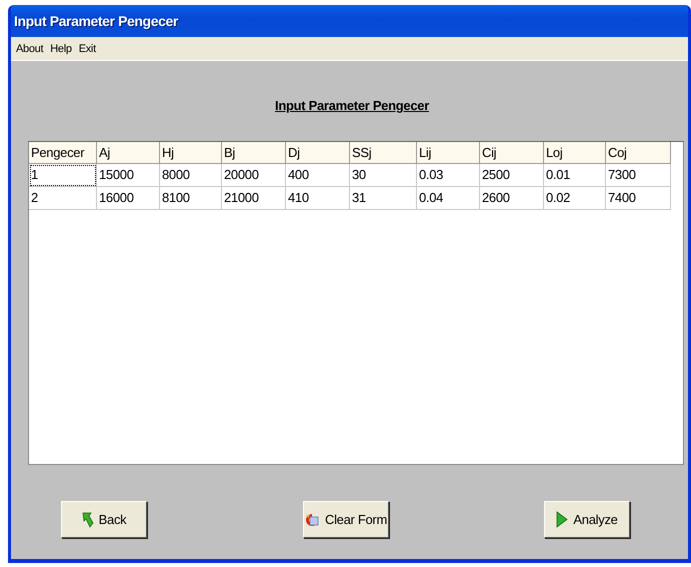 This screenshot has width=691, height=567. What do you see at coordinates (638, 153) in the screenshot?
I see `column-header: Coj` at bounding box center [638, 153].